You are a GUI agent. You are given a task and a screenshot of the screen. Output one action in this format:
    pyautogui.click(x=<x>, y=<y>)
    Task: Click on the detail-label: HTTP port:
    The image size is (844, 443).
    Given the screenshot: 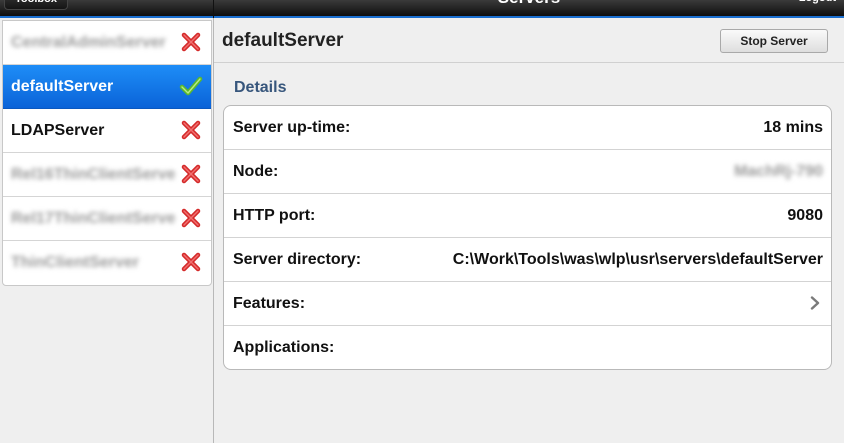 What is the action you would take?
    pyautogui.click(x=274, y=215)
    